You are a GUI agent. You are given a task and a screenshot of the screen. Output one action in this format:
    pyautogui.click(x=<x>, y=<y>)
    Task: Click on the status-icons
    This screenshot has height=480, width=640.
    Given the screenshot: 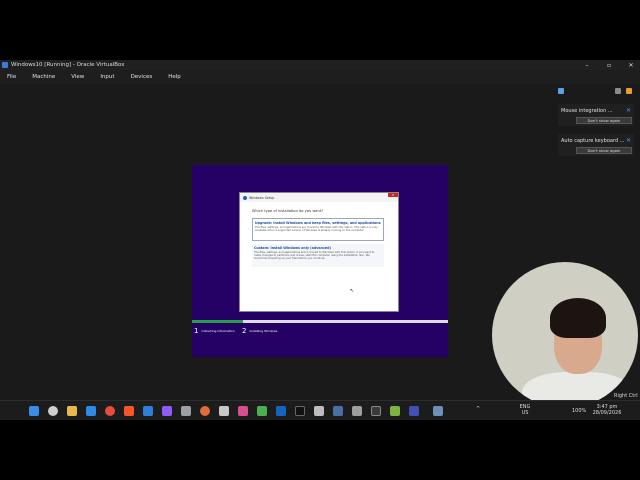 What is the action you would take?
    pyautogui.click(x=598, y=92)
    